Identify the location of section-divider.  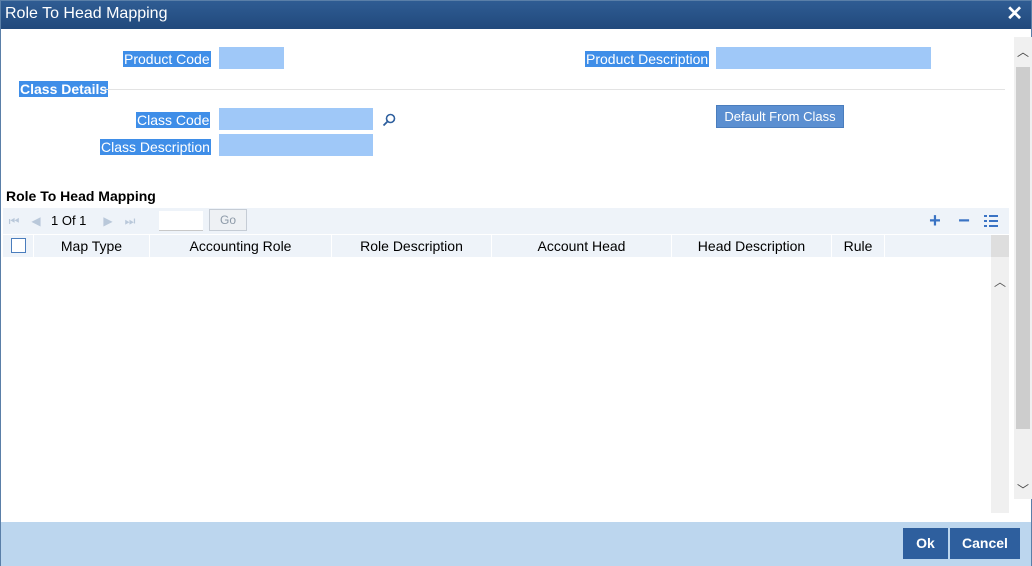
(555, 89).